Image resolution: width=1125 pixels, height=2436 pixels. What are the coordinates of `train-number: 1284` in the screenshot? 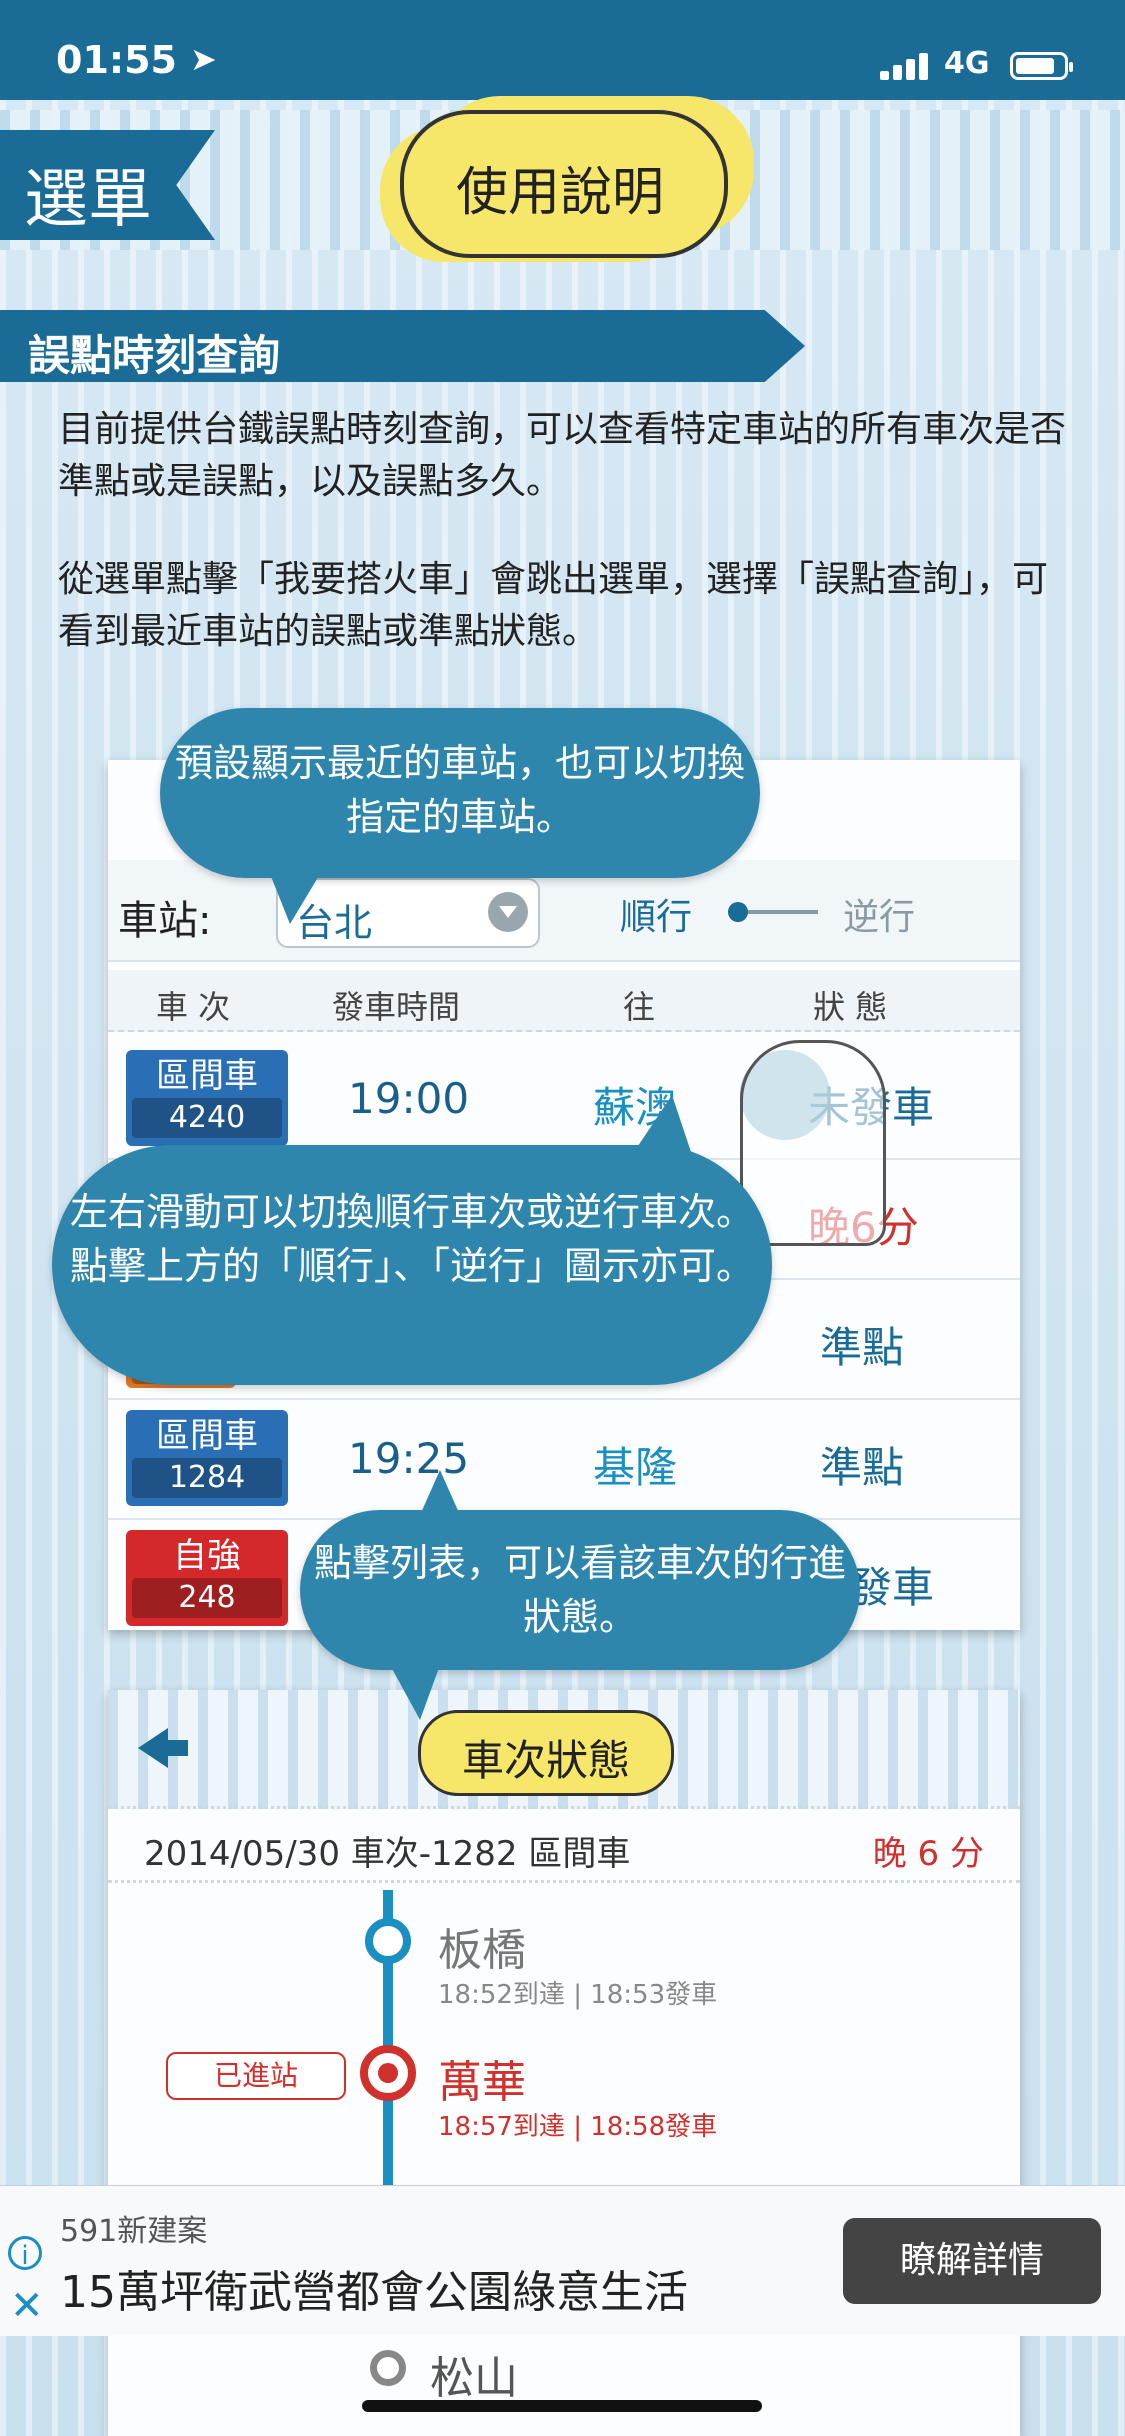 It's located at (207, 1478).